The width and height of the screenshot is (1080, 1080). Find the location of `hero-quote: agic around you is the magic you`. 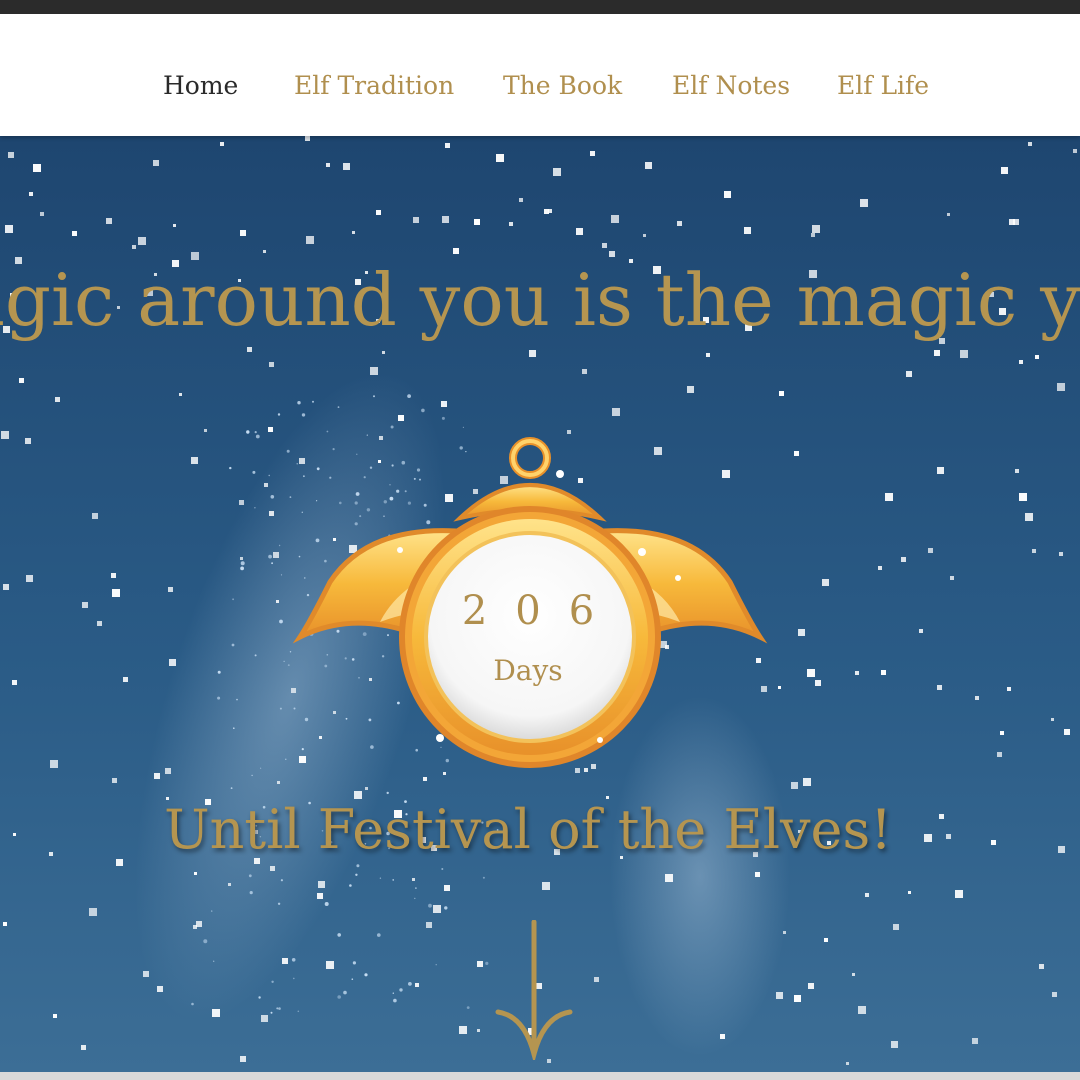

hero-quote: agic around you is the magic you is located at coordinates (540, 300).